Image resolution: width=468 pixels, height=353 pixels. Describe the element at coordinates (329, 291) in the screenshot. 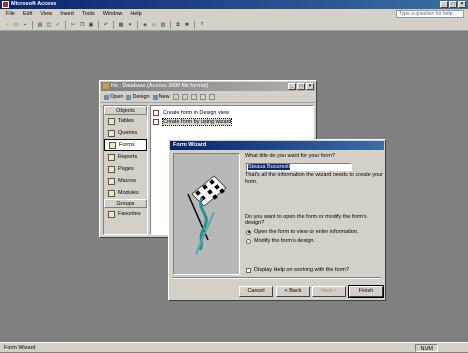

I see `next-button: Next >` at that location.